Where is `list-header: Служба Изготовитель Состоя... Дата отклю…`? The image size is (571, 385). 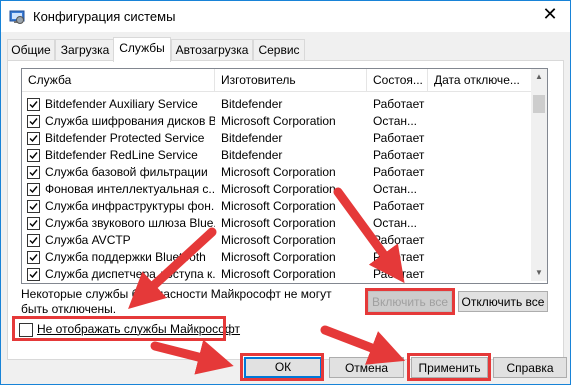 list-header: Служба Изготовитель Состоя... Дата отклю… is located at coordinates (277, 80).